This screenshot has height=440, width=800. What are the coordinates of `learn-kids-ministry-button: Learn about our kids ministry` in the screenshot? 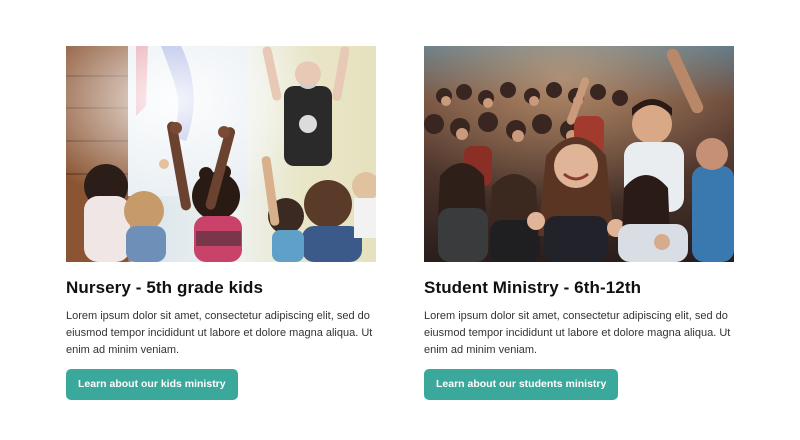 It's located at (152, 384).